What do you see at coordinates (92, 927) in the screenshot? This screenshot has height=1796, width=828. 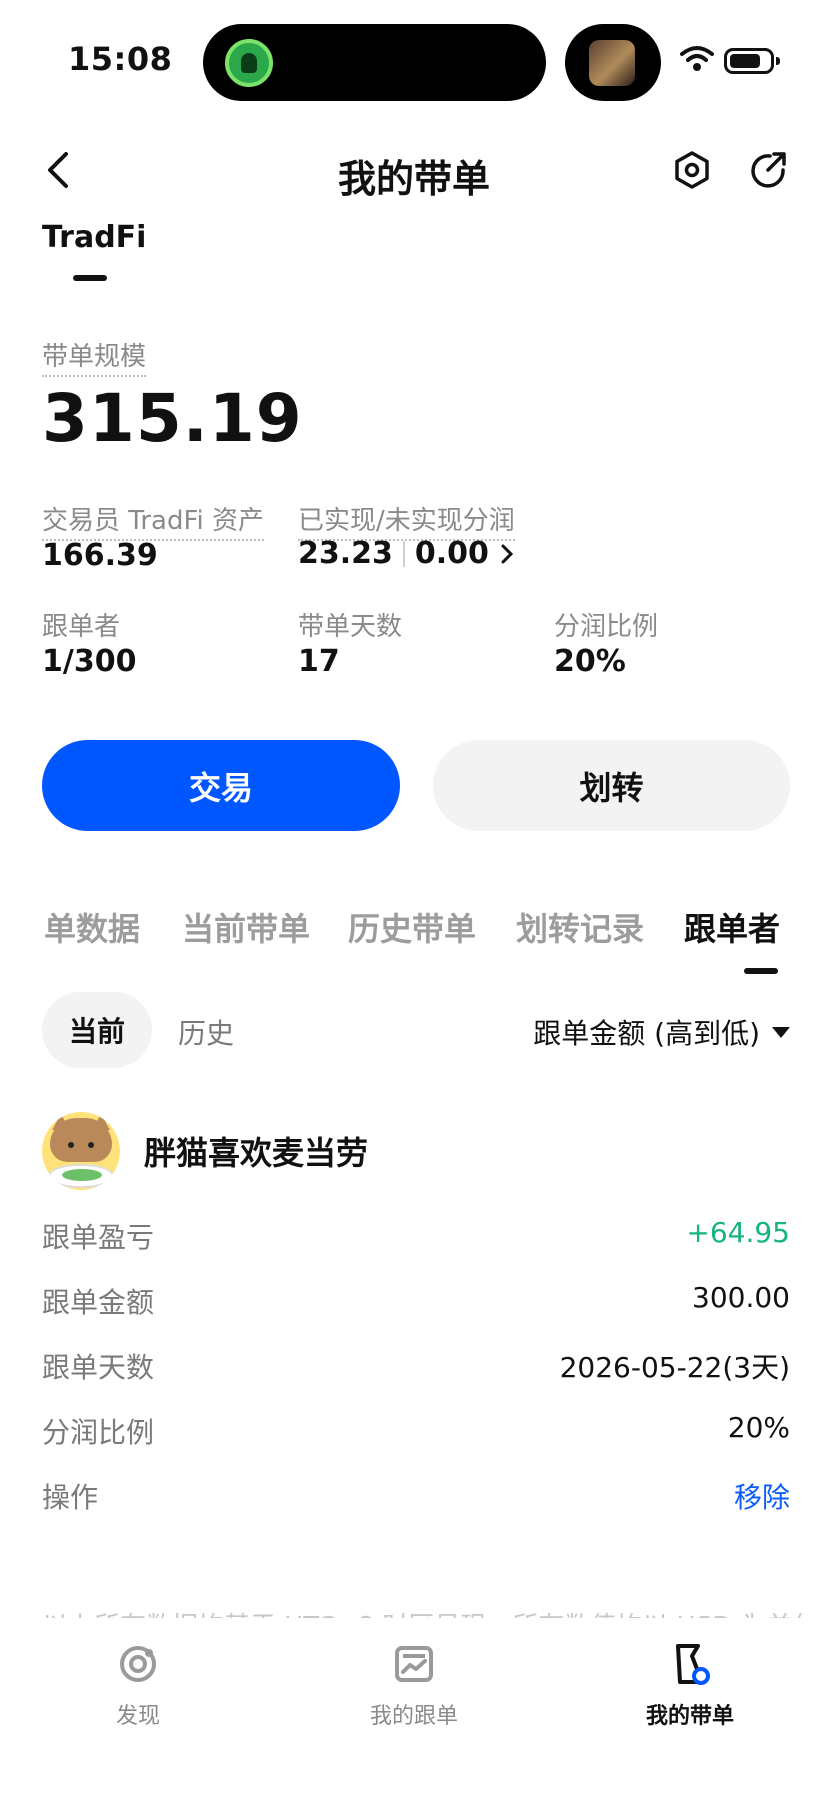 I see `tab-data: 单数据` at bounding box center [92, 927].